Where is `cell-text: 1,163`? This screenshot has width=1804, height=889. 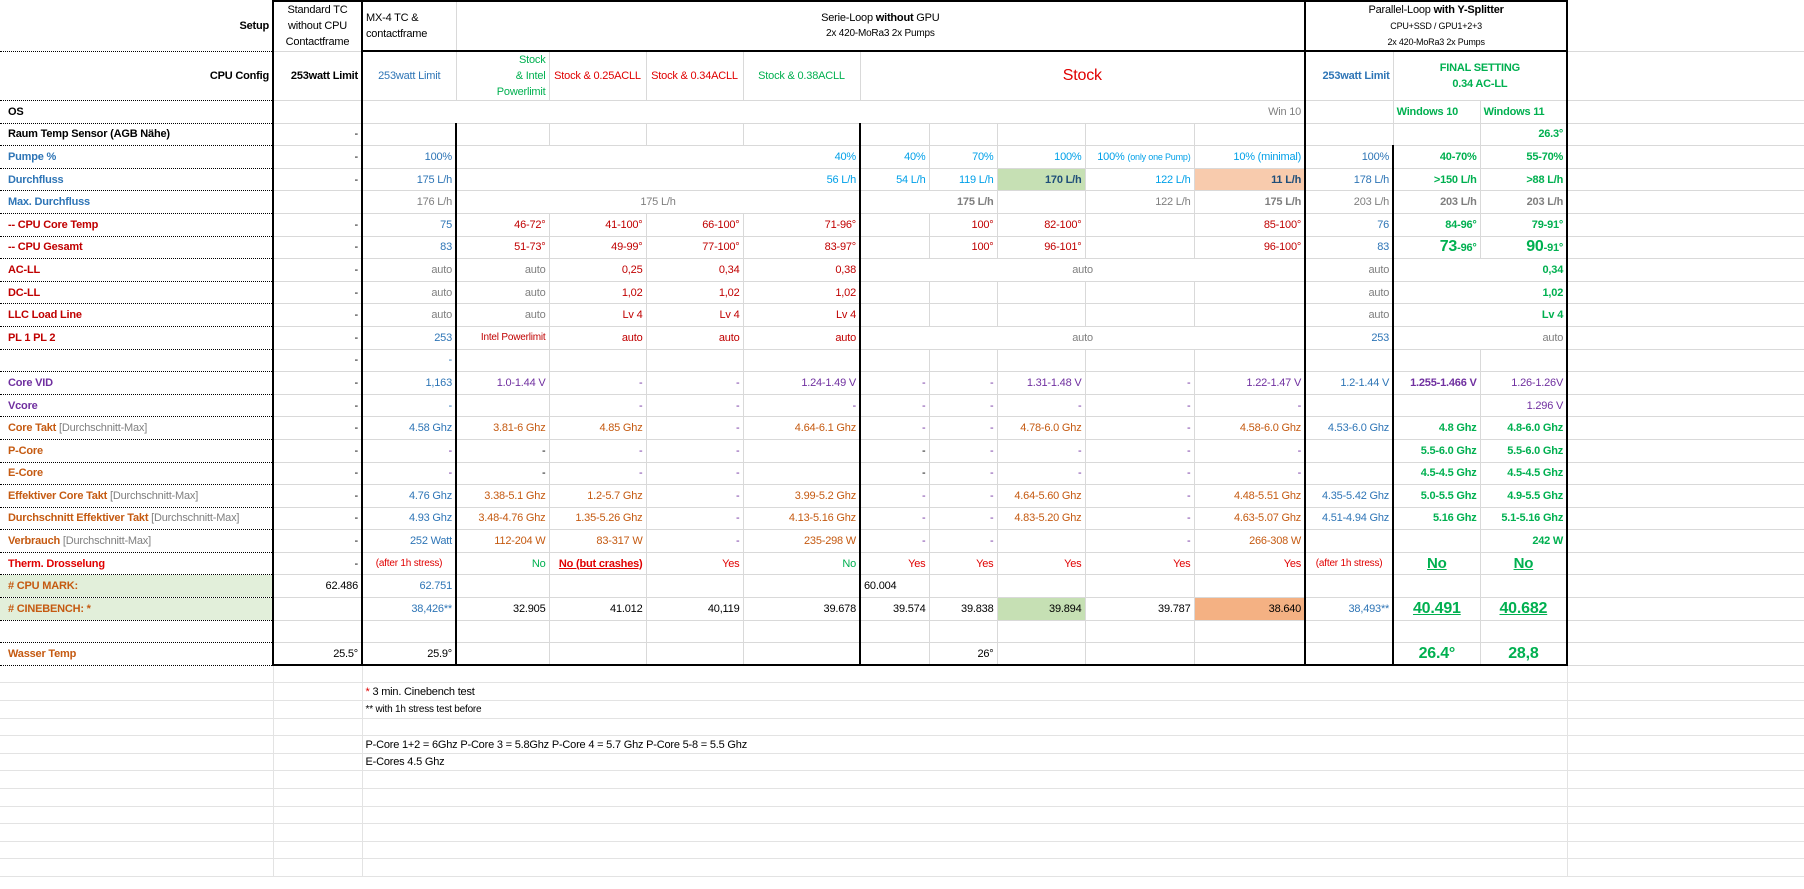 cell-text: 1,163 is located at coordinates (438, 382).